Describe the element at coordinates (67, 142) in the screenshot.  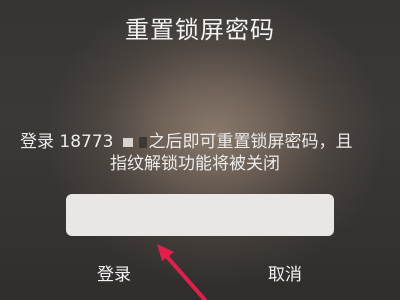
I see `account-prefix: 登录 18773` at that location.